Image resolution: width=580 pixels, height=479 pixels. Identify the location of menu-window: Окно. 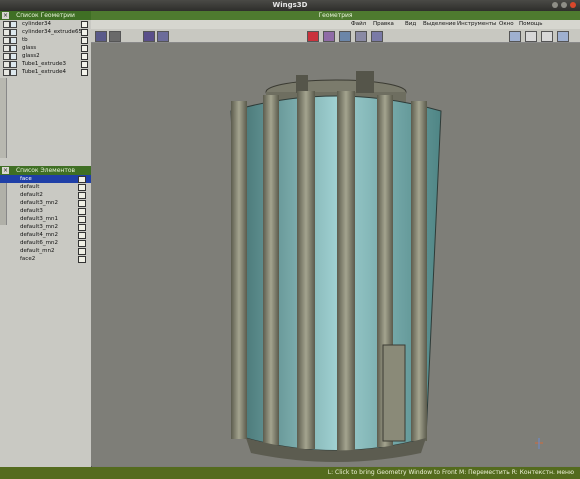
(506, 24).